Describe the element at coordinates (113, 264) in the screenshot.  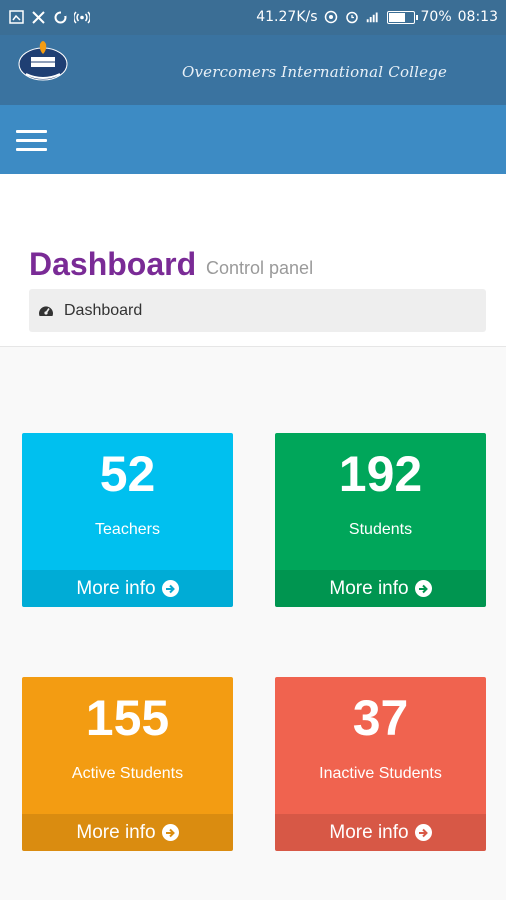
I see `page-title: Dashboard` at that location.